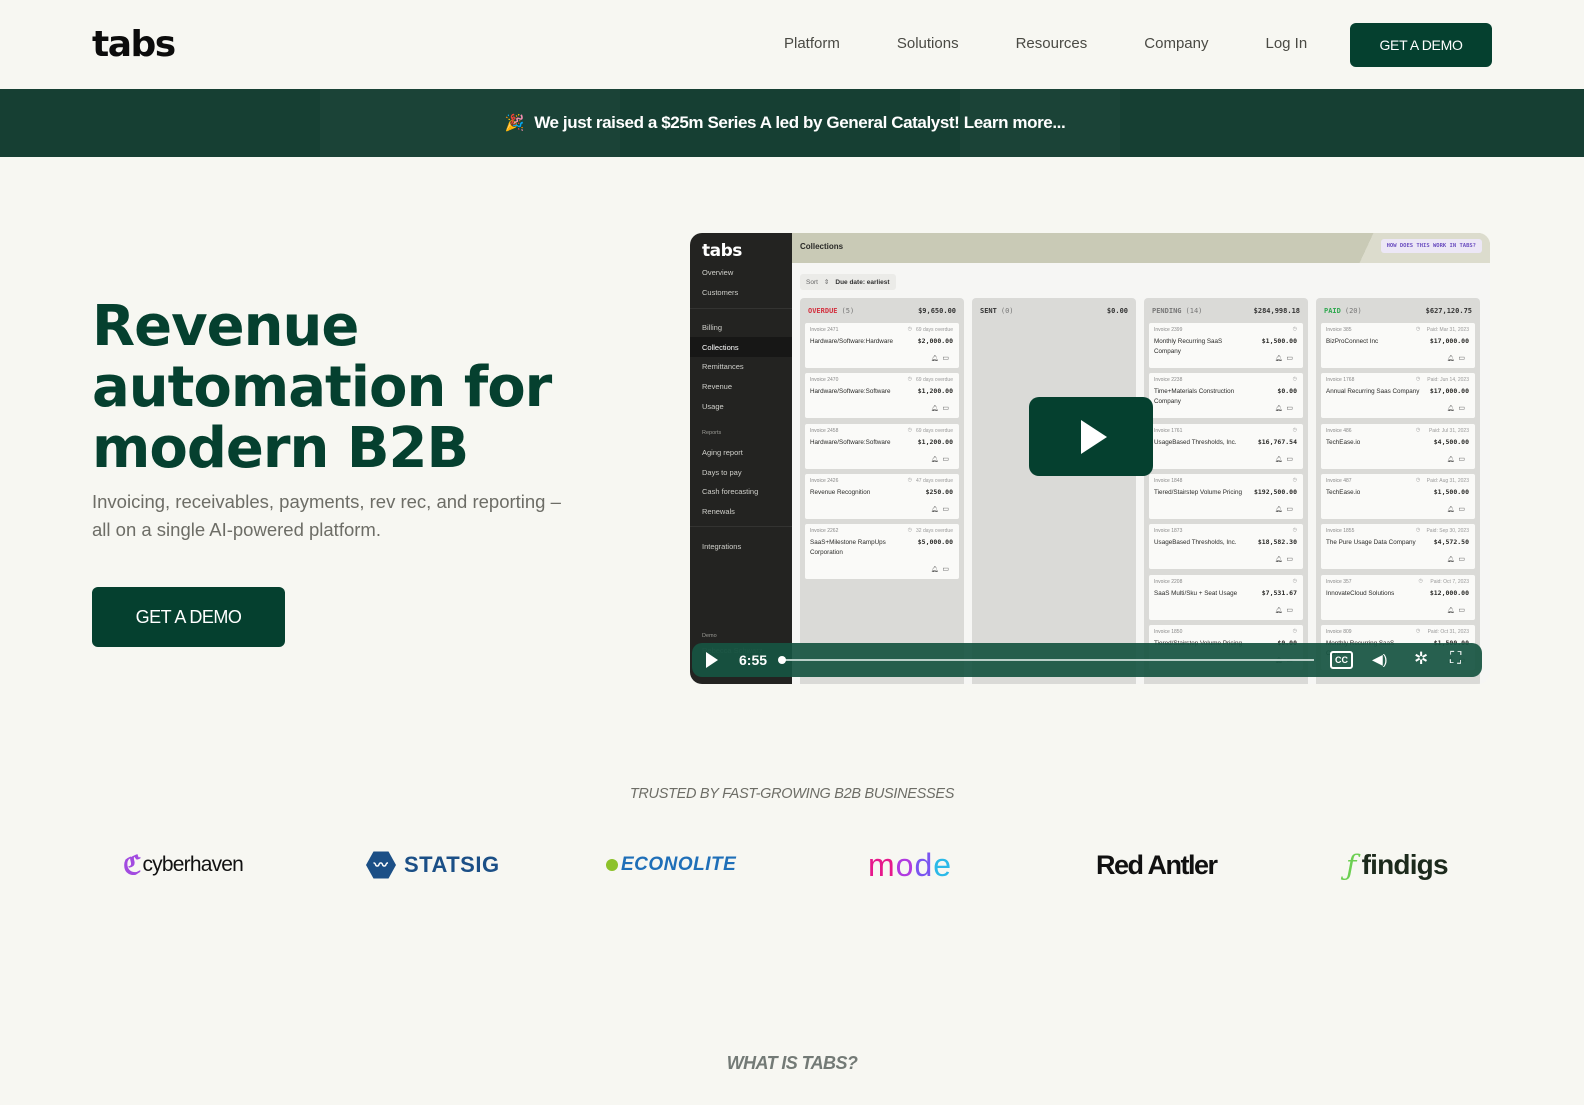 Image resolution: width=1584 pixels, height=1105 pixels. What do you see at coordinates (1094, 436) in the screenshot?
I see `play-icon` at bounding box center [1094, 436].